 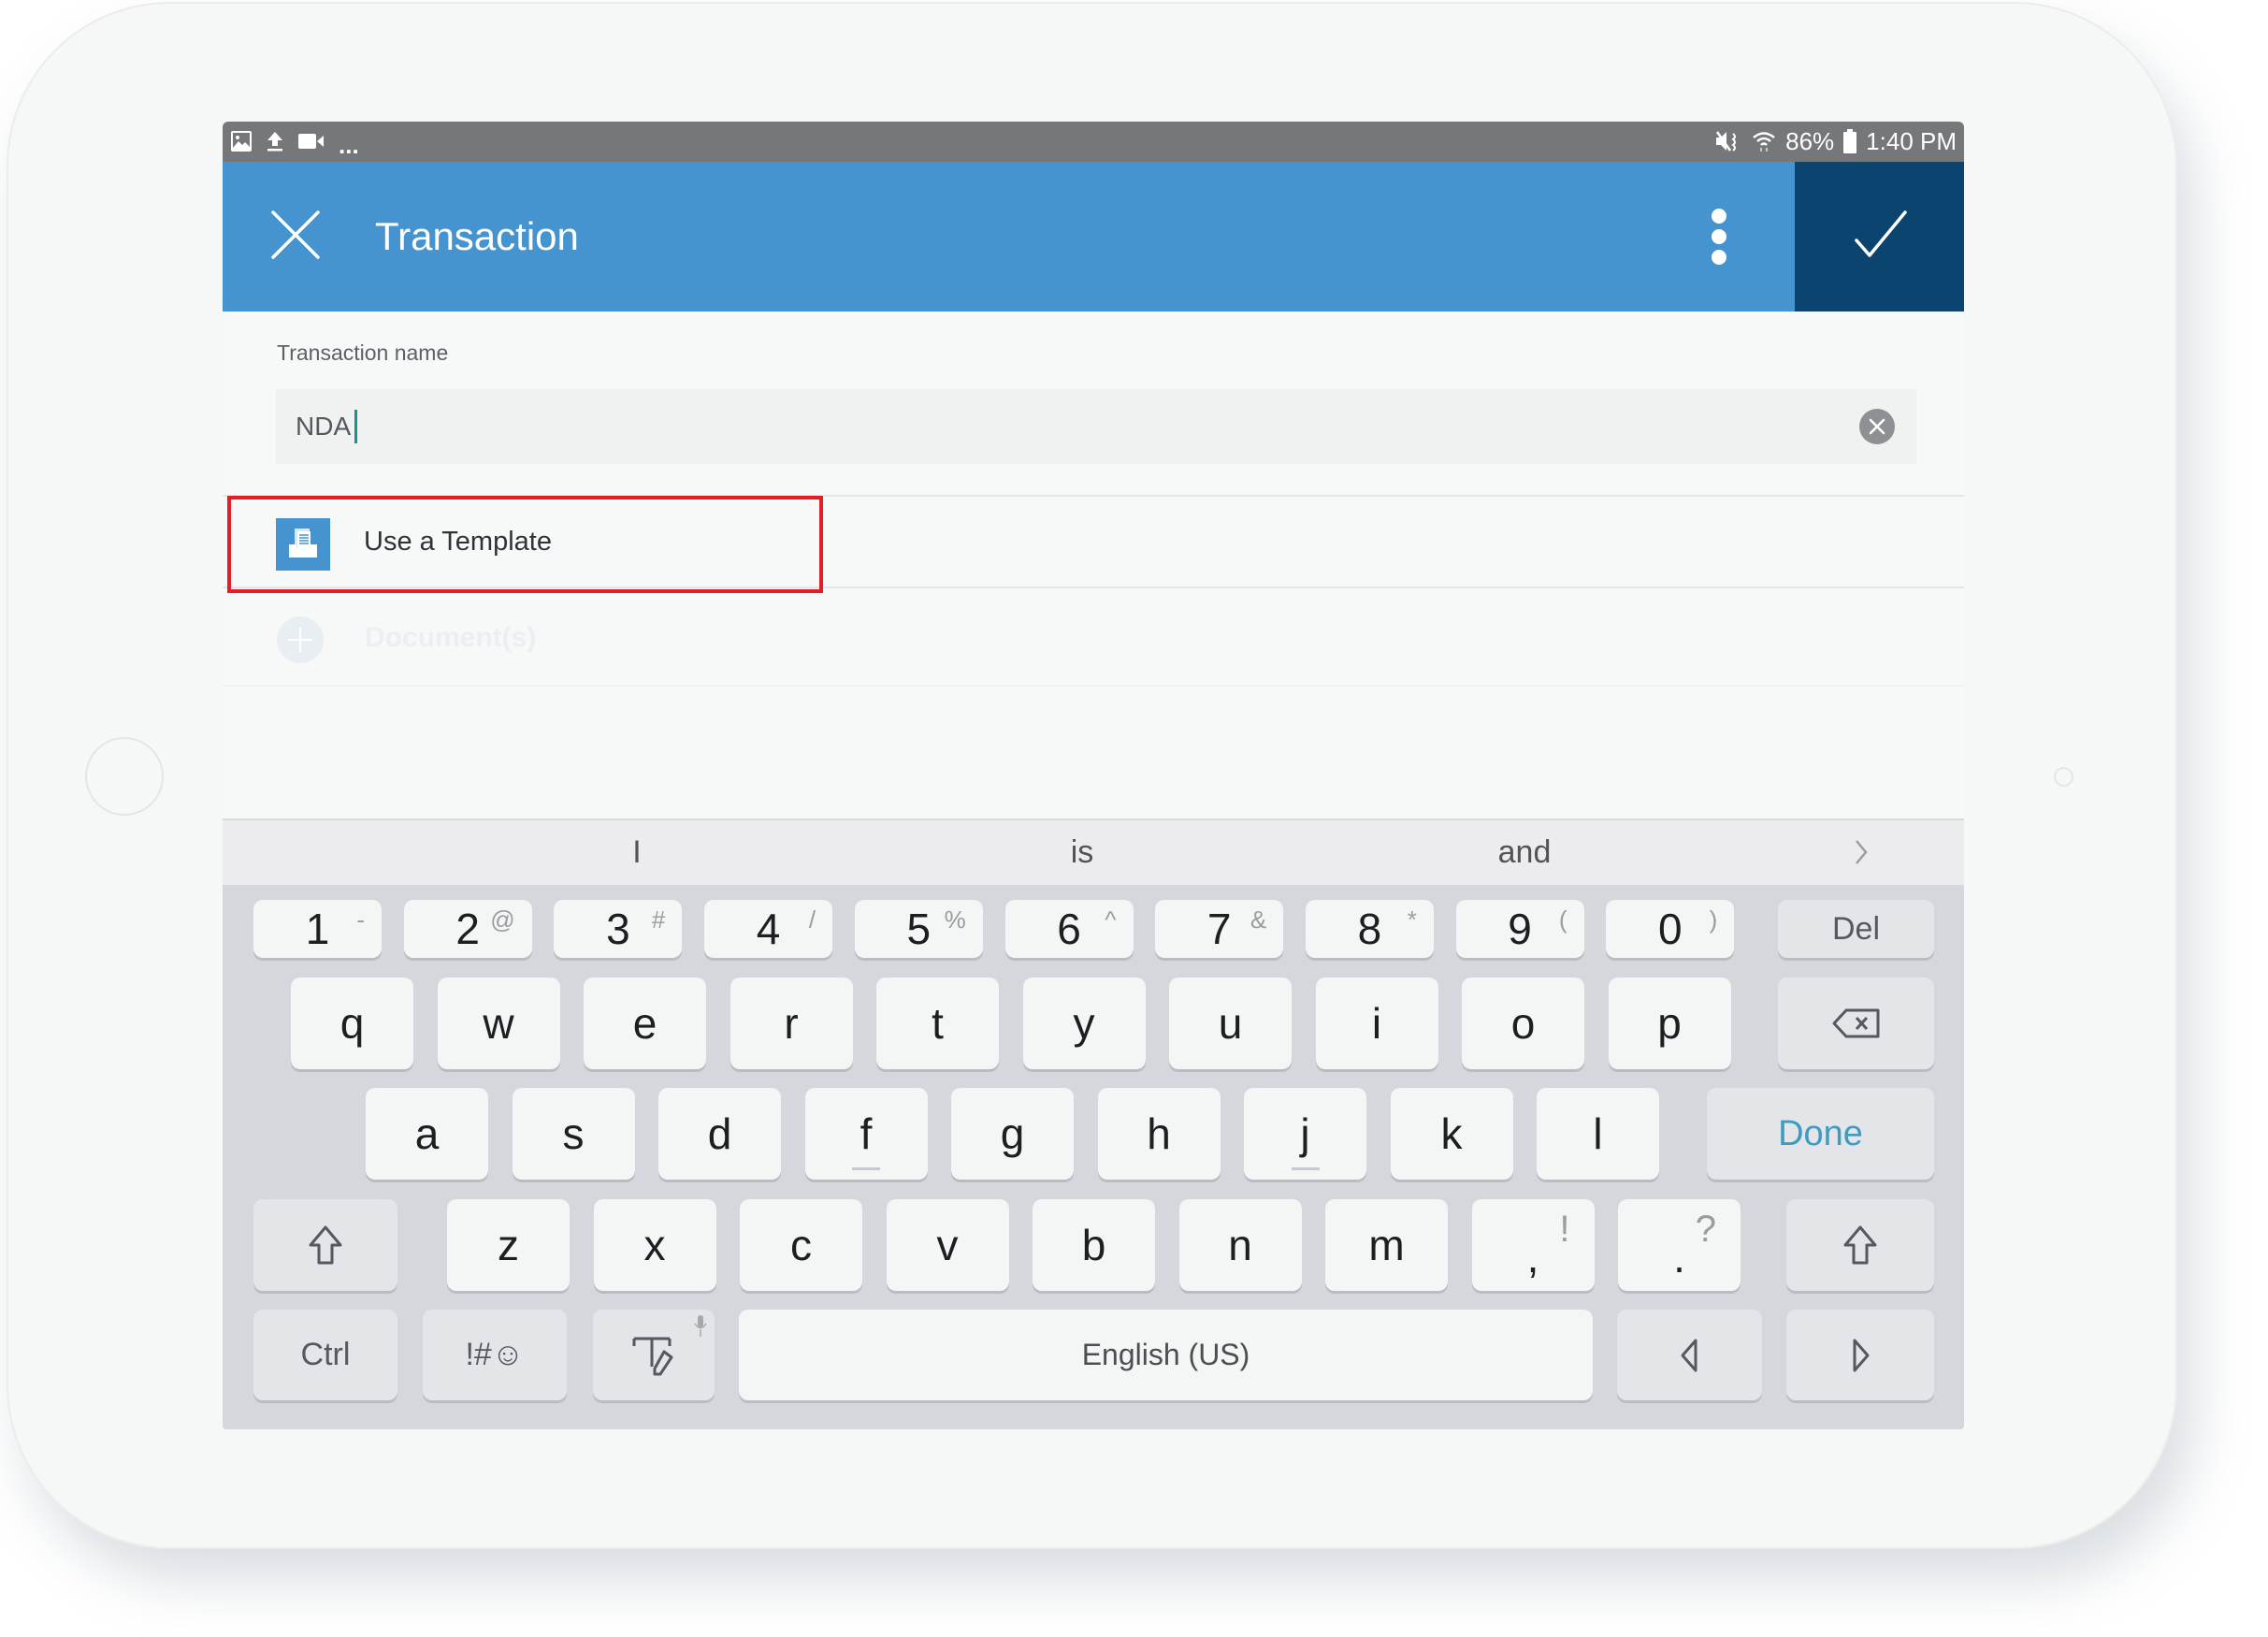 I want to click on key-label: r, so click(x=791, y=1023).